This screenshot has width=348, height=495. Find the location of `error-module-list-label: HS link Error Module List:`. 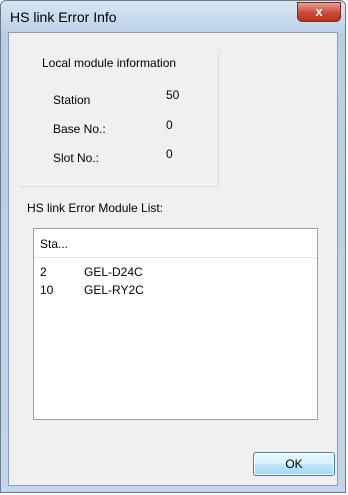

error-module-list-label: HS link Error Module List: is located at coordinates (95, 208).